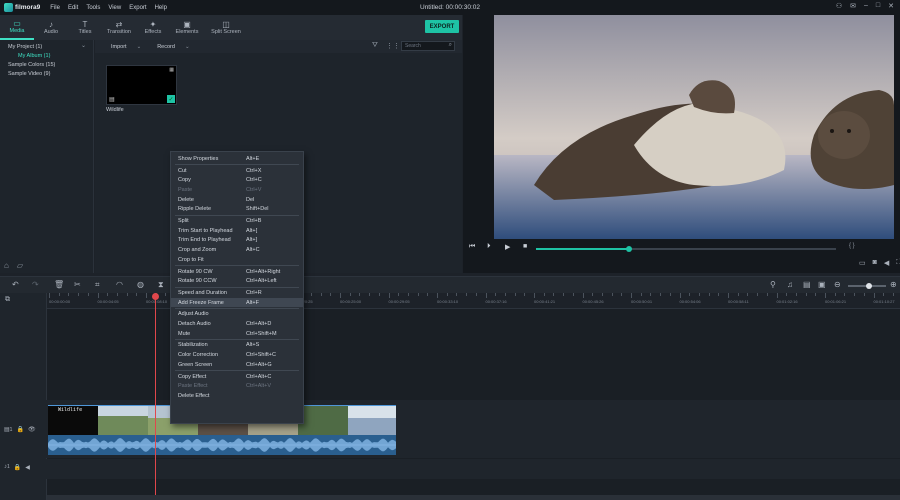 This screenshot has width=900, height=500. What do you see at coordinates (891, 6) in the screenshot?
I see `close-icon: ✕` at bounding box center [891, 6].